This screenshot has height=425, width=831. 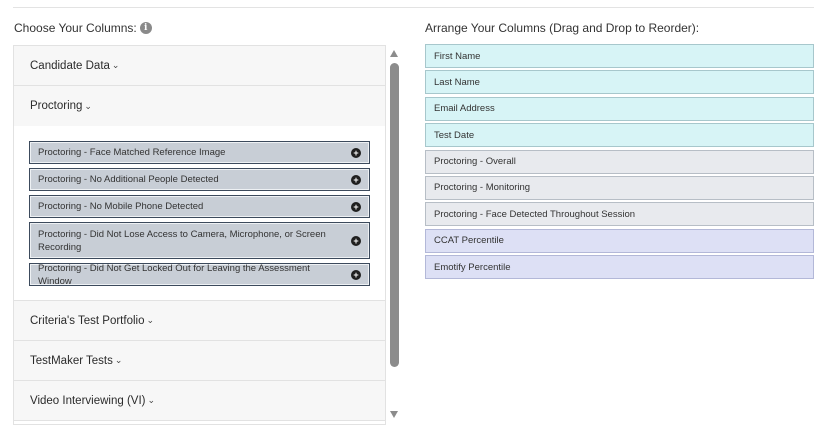 I want to click on column-last-name: Last Name, so click(x=619, y=82).